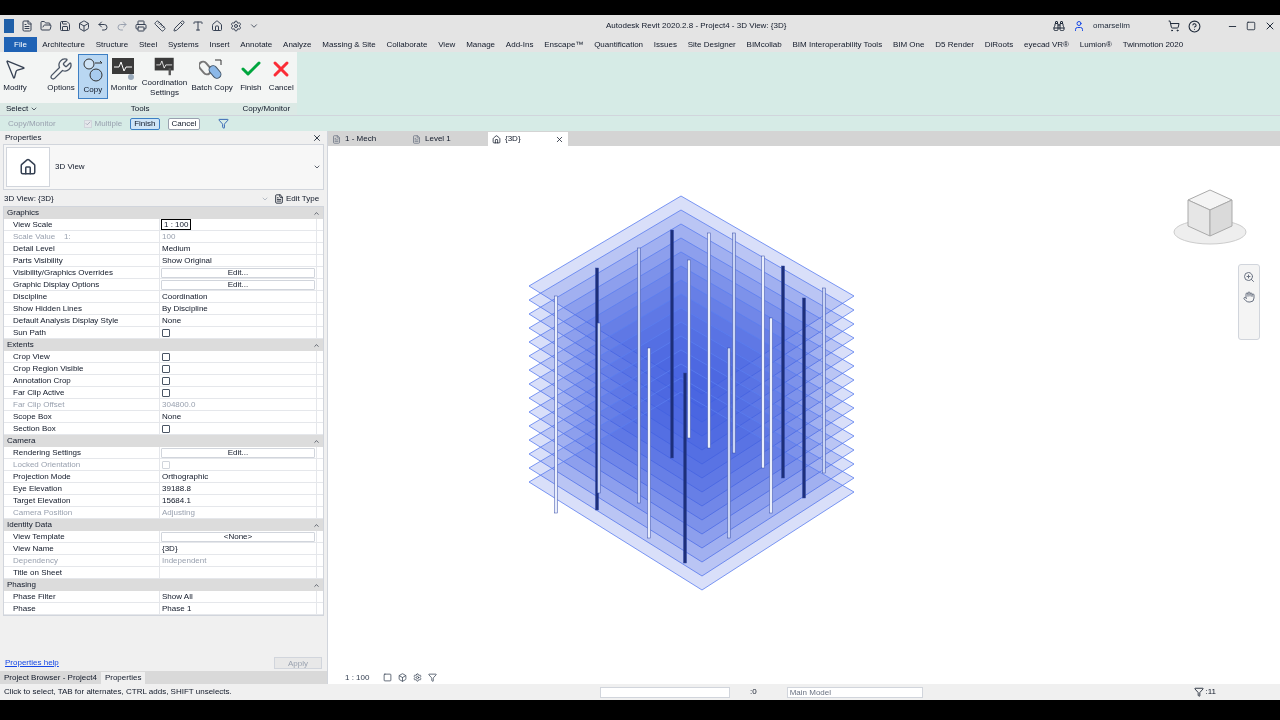  I want to click on group-header: Graphics, so click(23, 213).